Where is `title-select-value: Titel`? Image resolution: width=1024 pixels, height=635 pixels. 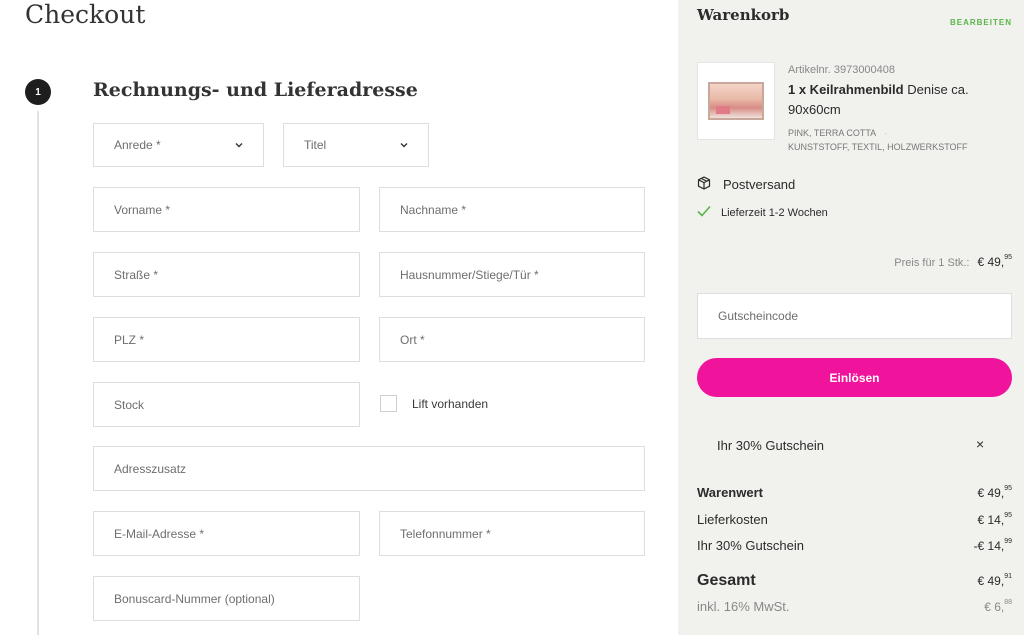 title-select-value: Titel is located at coordinates (315, 145).